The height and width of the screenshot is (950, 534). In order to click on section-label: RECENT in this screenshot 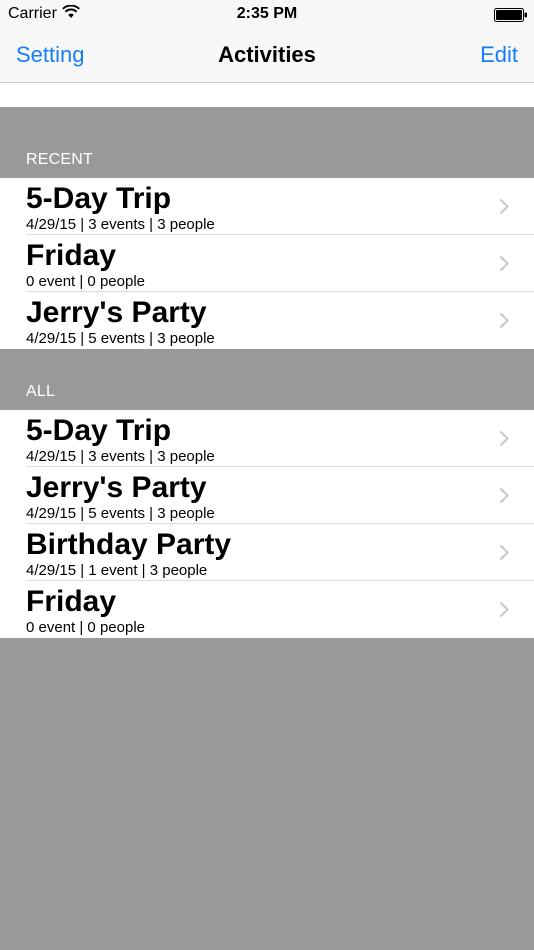, I will do `click(59, 159)`.